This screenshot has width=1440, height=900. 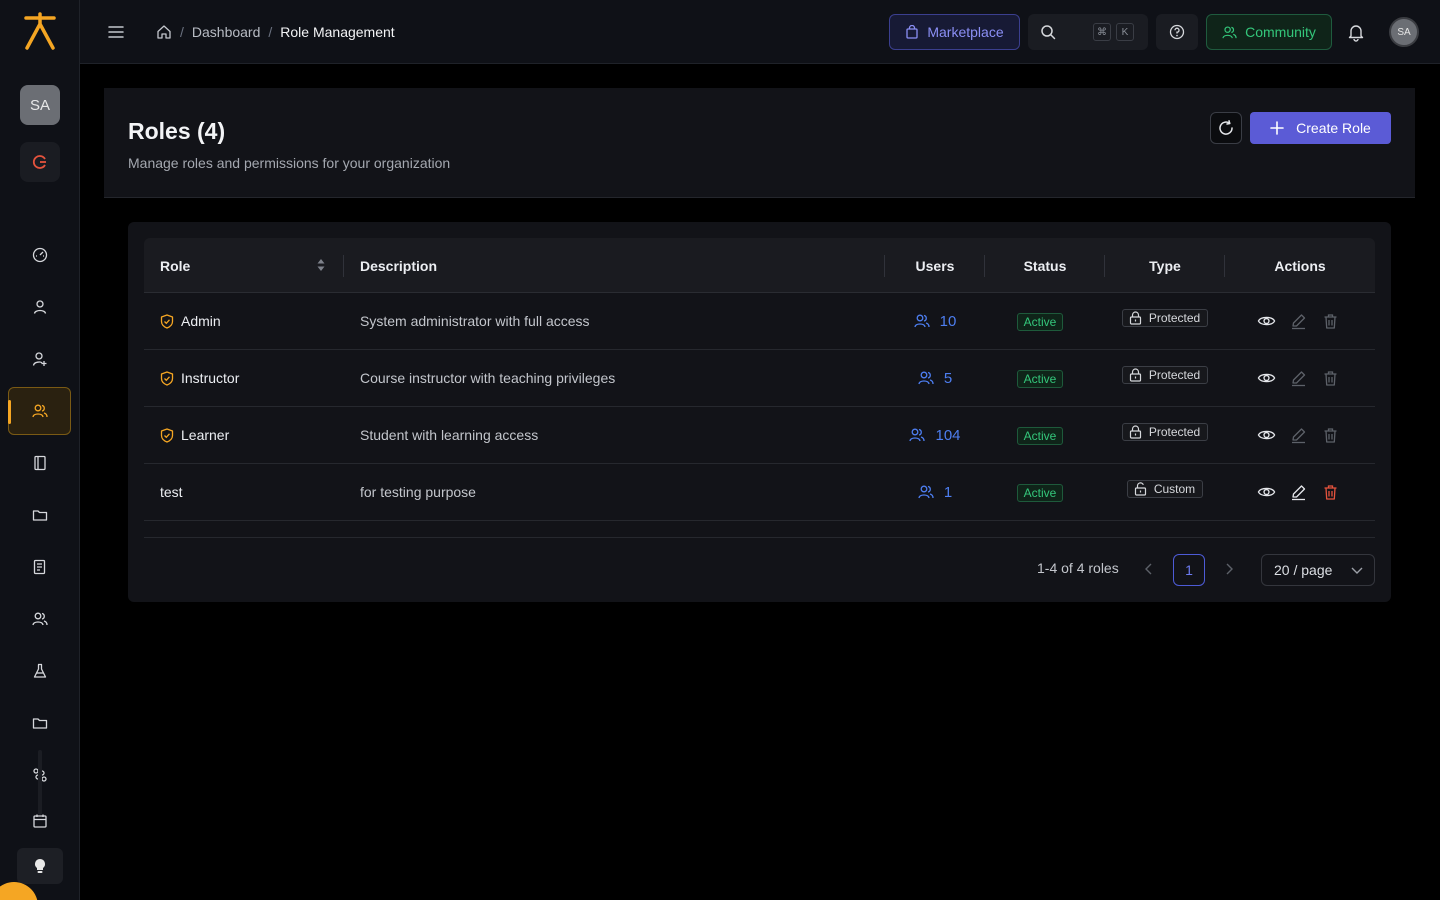 I want to click on pagination-summary: 1-4 of 4 roles, so click(x=1078, y=568).